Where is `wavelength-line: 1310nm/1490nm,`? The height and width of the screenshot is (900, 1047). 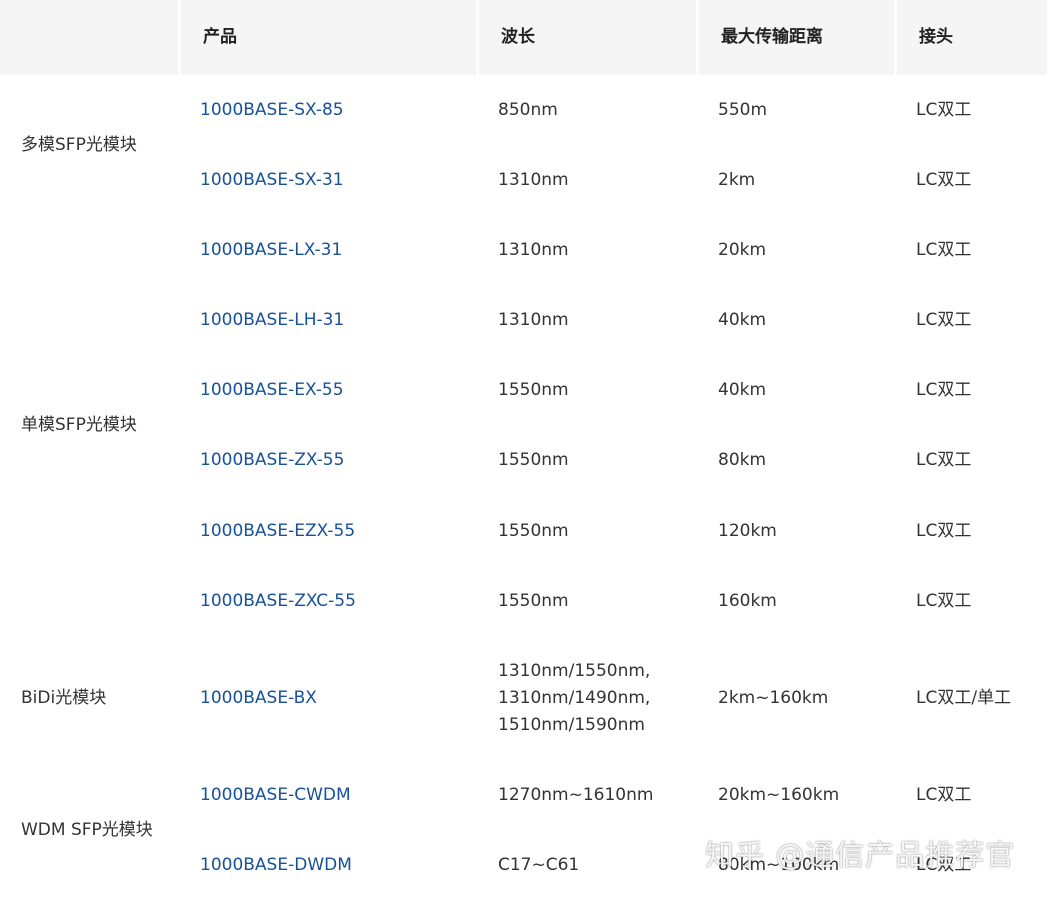
wavelength-line: 1310nm/1490nm, is located at coordinates (574, 697).